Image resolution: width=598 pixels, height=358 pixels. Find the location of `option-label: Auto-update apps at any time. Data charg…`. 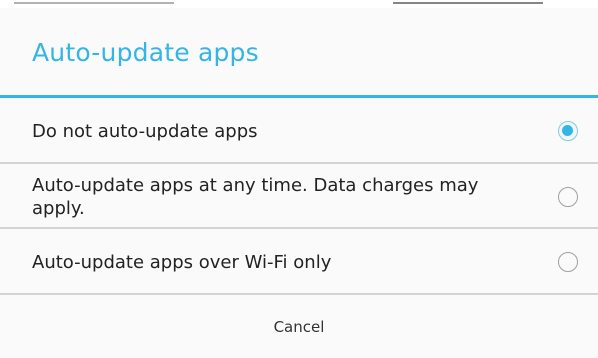

option-label: Auto-update apps at any time. Data charg… is located at coordinates (255, 196).